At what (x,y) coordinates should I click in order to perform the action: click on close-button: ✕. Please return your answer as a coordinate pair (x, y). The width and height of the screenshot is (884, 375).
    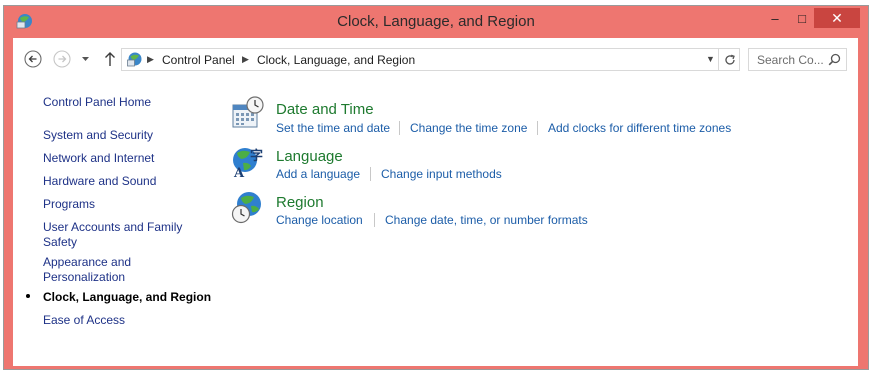
    Looking at the image, I should click on (837, 18).